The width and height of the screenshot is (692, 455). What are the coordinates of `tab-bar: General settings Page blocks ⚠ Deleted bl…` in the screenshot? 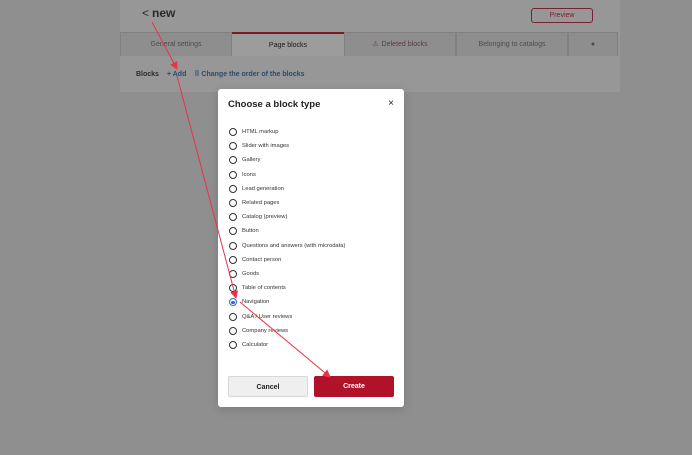 It's located at (370, 44).